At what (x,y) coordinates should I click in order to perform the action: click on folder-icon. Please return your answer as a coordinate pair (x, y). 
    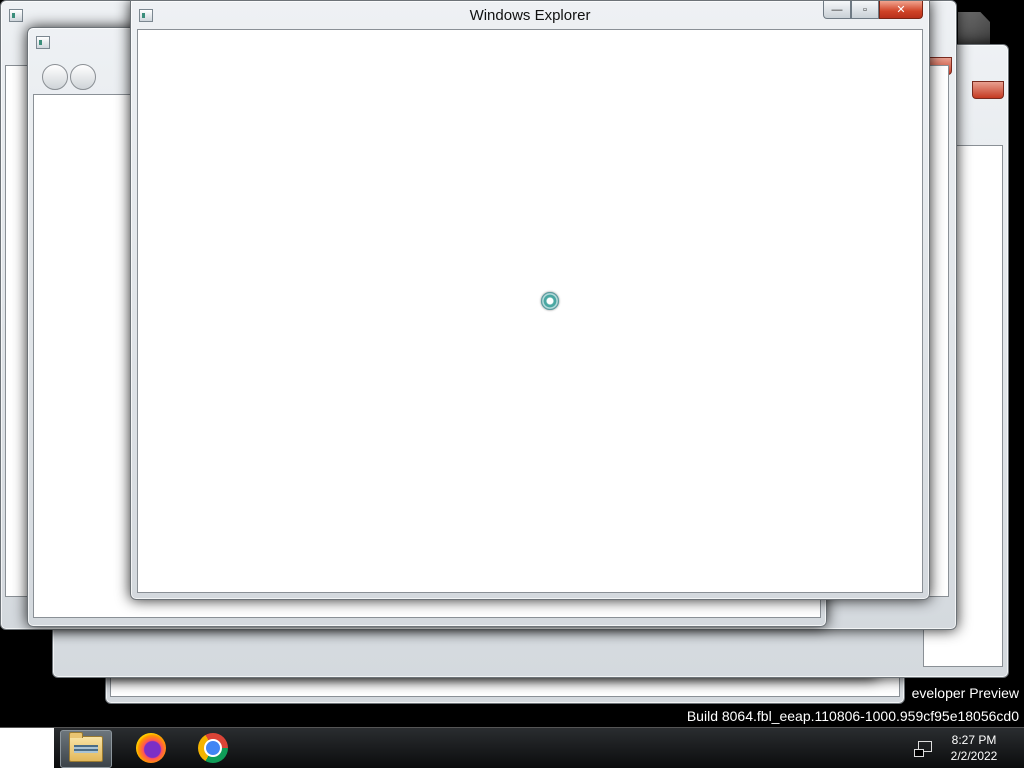
    Looking at the image, I should click on (86, 747).